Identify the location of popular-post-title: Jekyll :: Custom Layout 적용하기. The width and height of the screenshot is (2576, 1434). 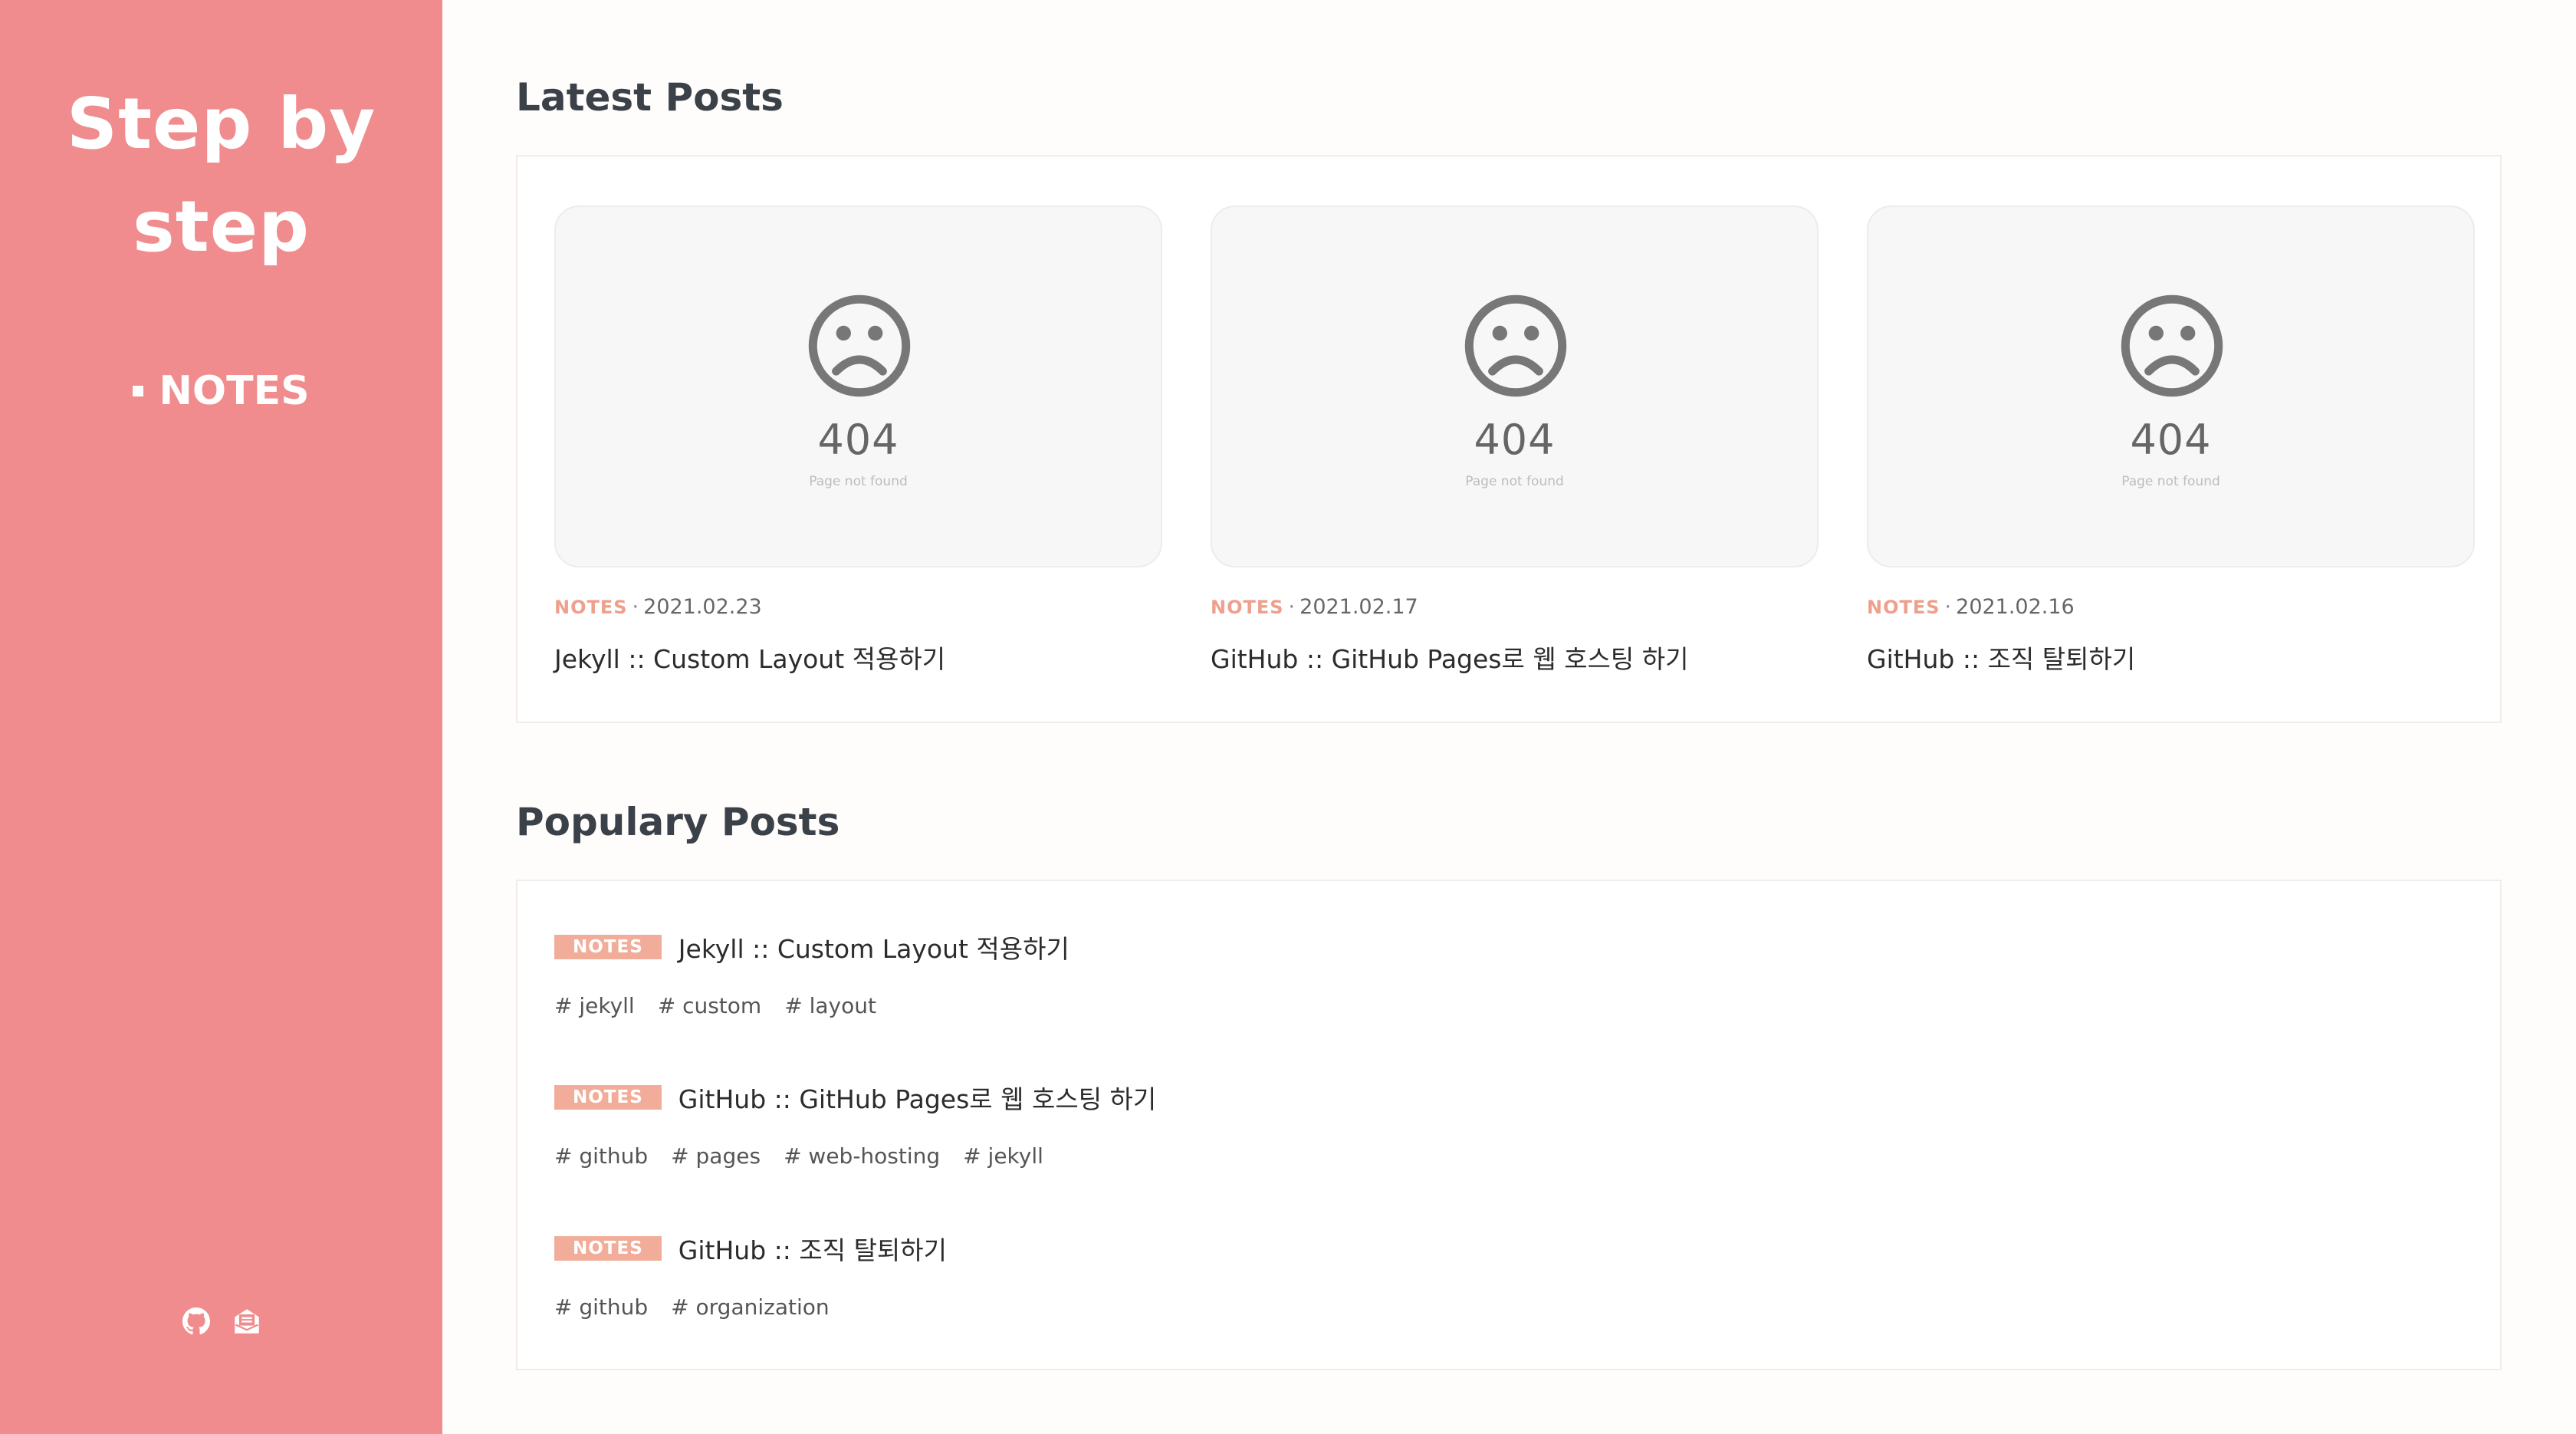
(874, 947).